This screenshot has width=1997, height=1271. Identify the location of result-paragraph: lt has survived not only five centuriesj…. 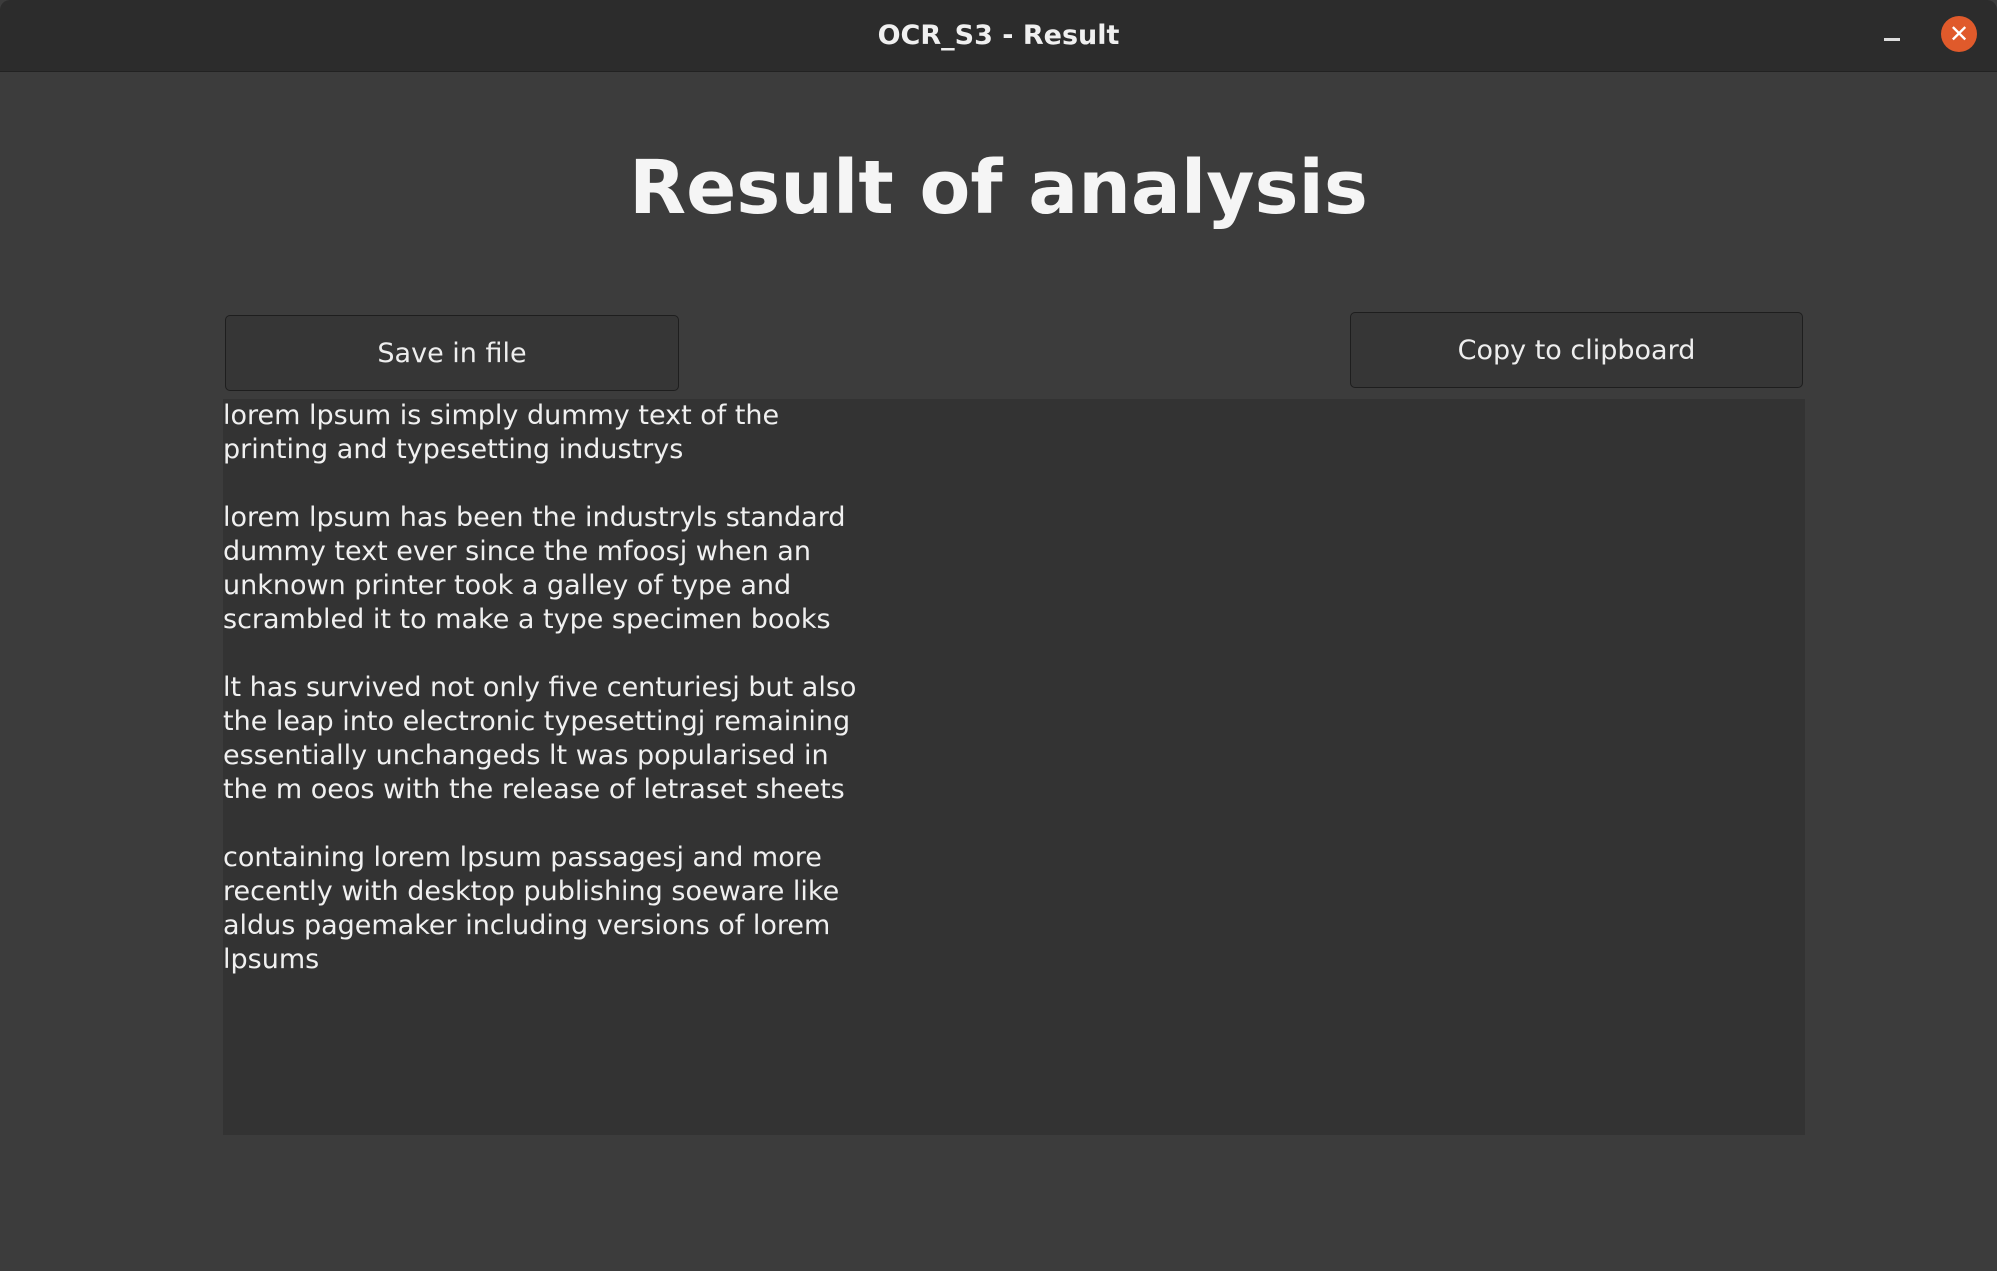
(1014, 739).